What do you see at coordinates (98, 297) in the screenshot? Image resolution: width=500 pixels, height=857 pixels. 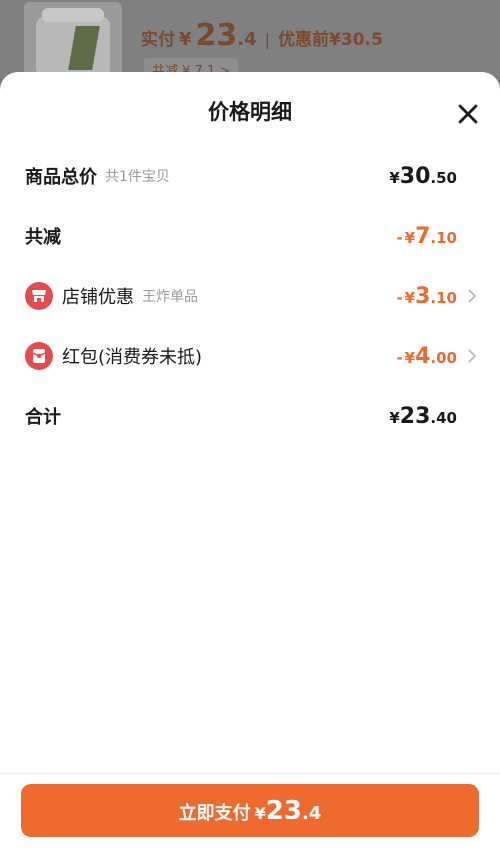 I see `shop-discount-label: 店铺优惠` at bounding box center [98, 297].